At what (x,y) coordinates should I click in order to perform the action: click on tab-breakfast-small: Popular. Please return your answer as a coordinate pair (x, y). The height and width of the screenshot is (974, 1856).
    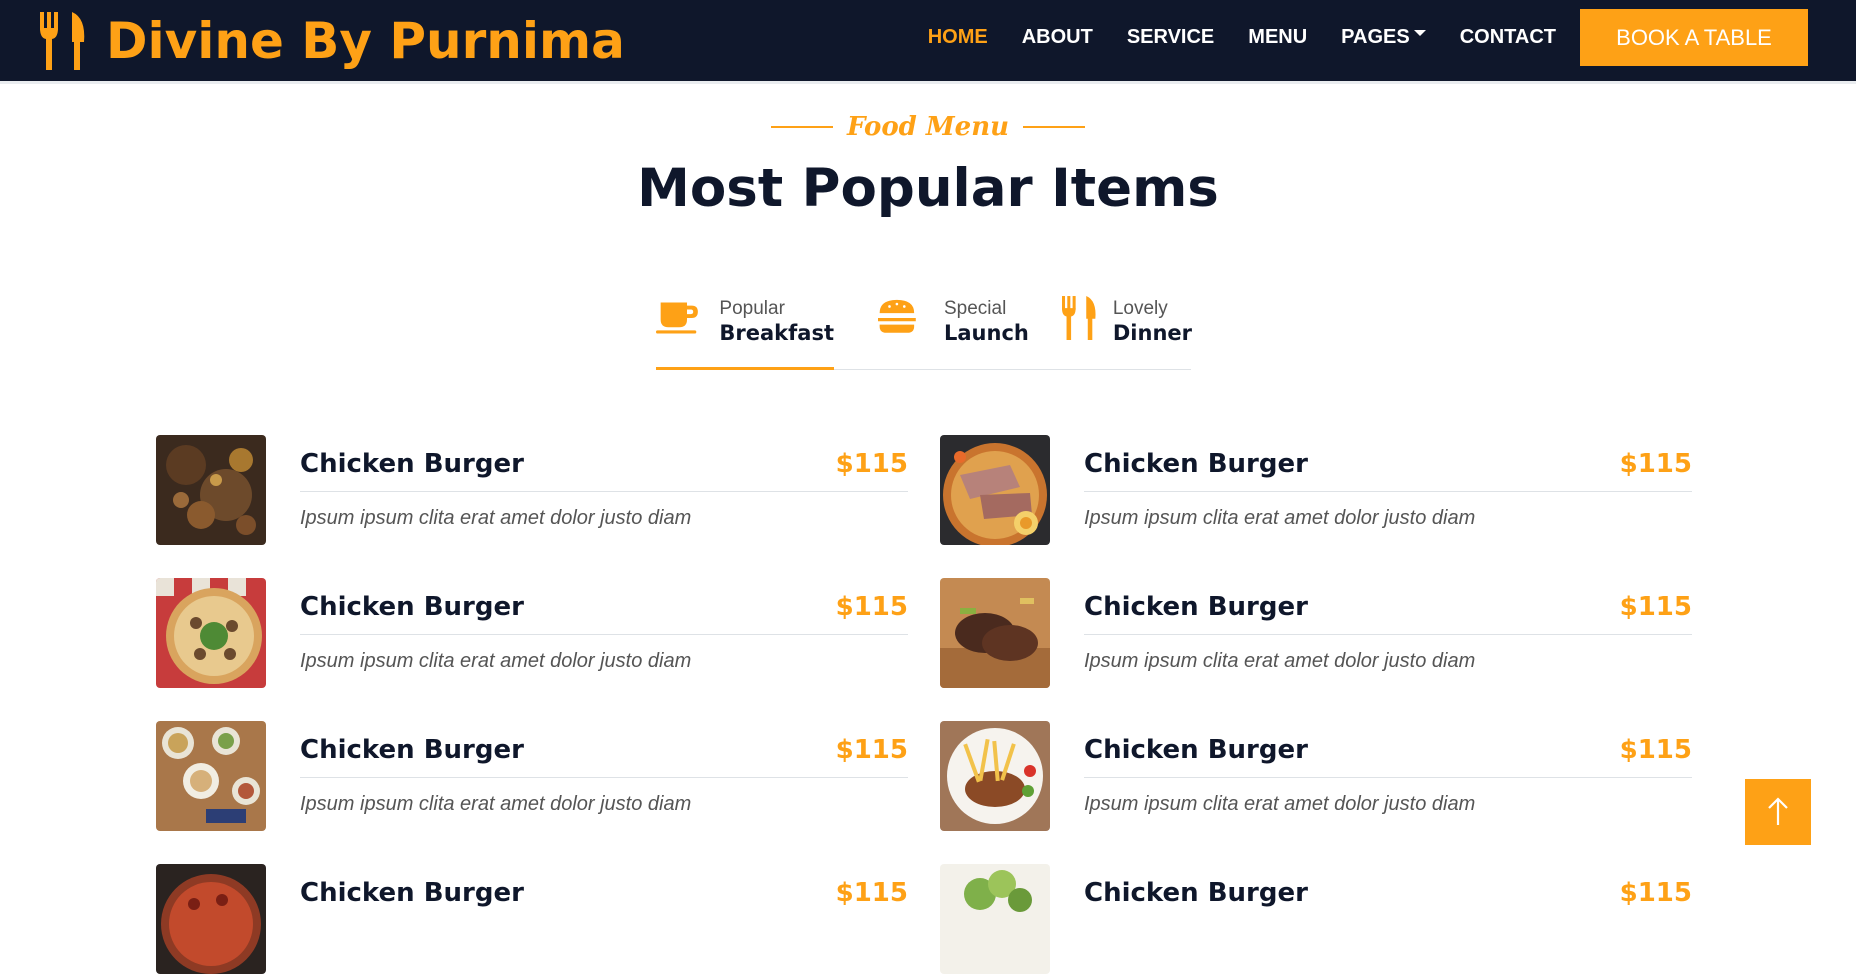
    Looking at the image, I should click on (752, 308).